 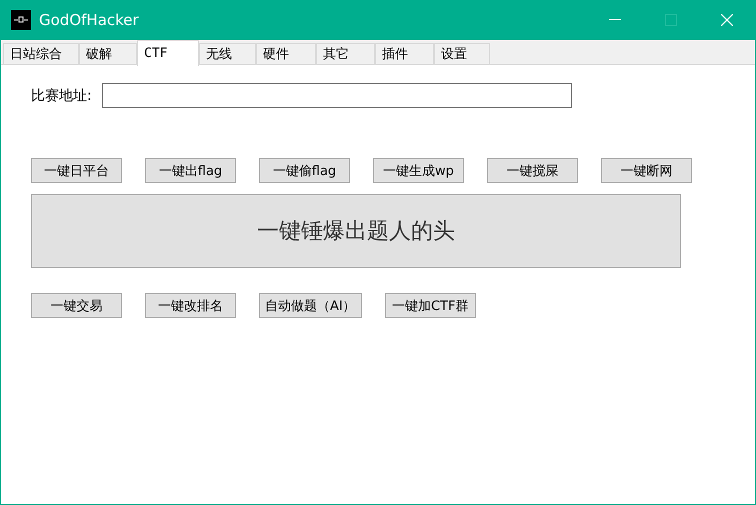 What do you see at coordinates (727, 20) in the screenshot?
I see `close-icon` at bounding box center [727, 20].